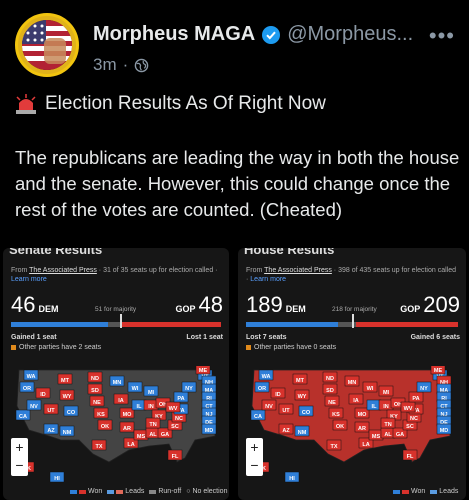  What do you see at coordinates (295, 309) in the screenshot?
I see `dem-label: DEM` at bounding box center [295, 309].